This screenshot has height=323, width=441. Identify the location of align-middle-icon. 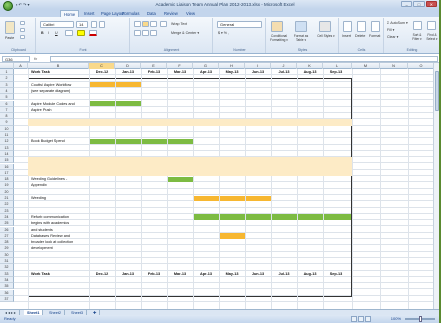
(145, 24).